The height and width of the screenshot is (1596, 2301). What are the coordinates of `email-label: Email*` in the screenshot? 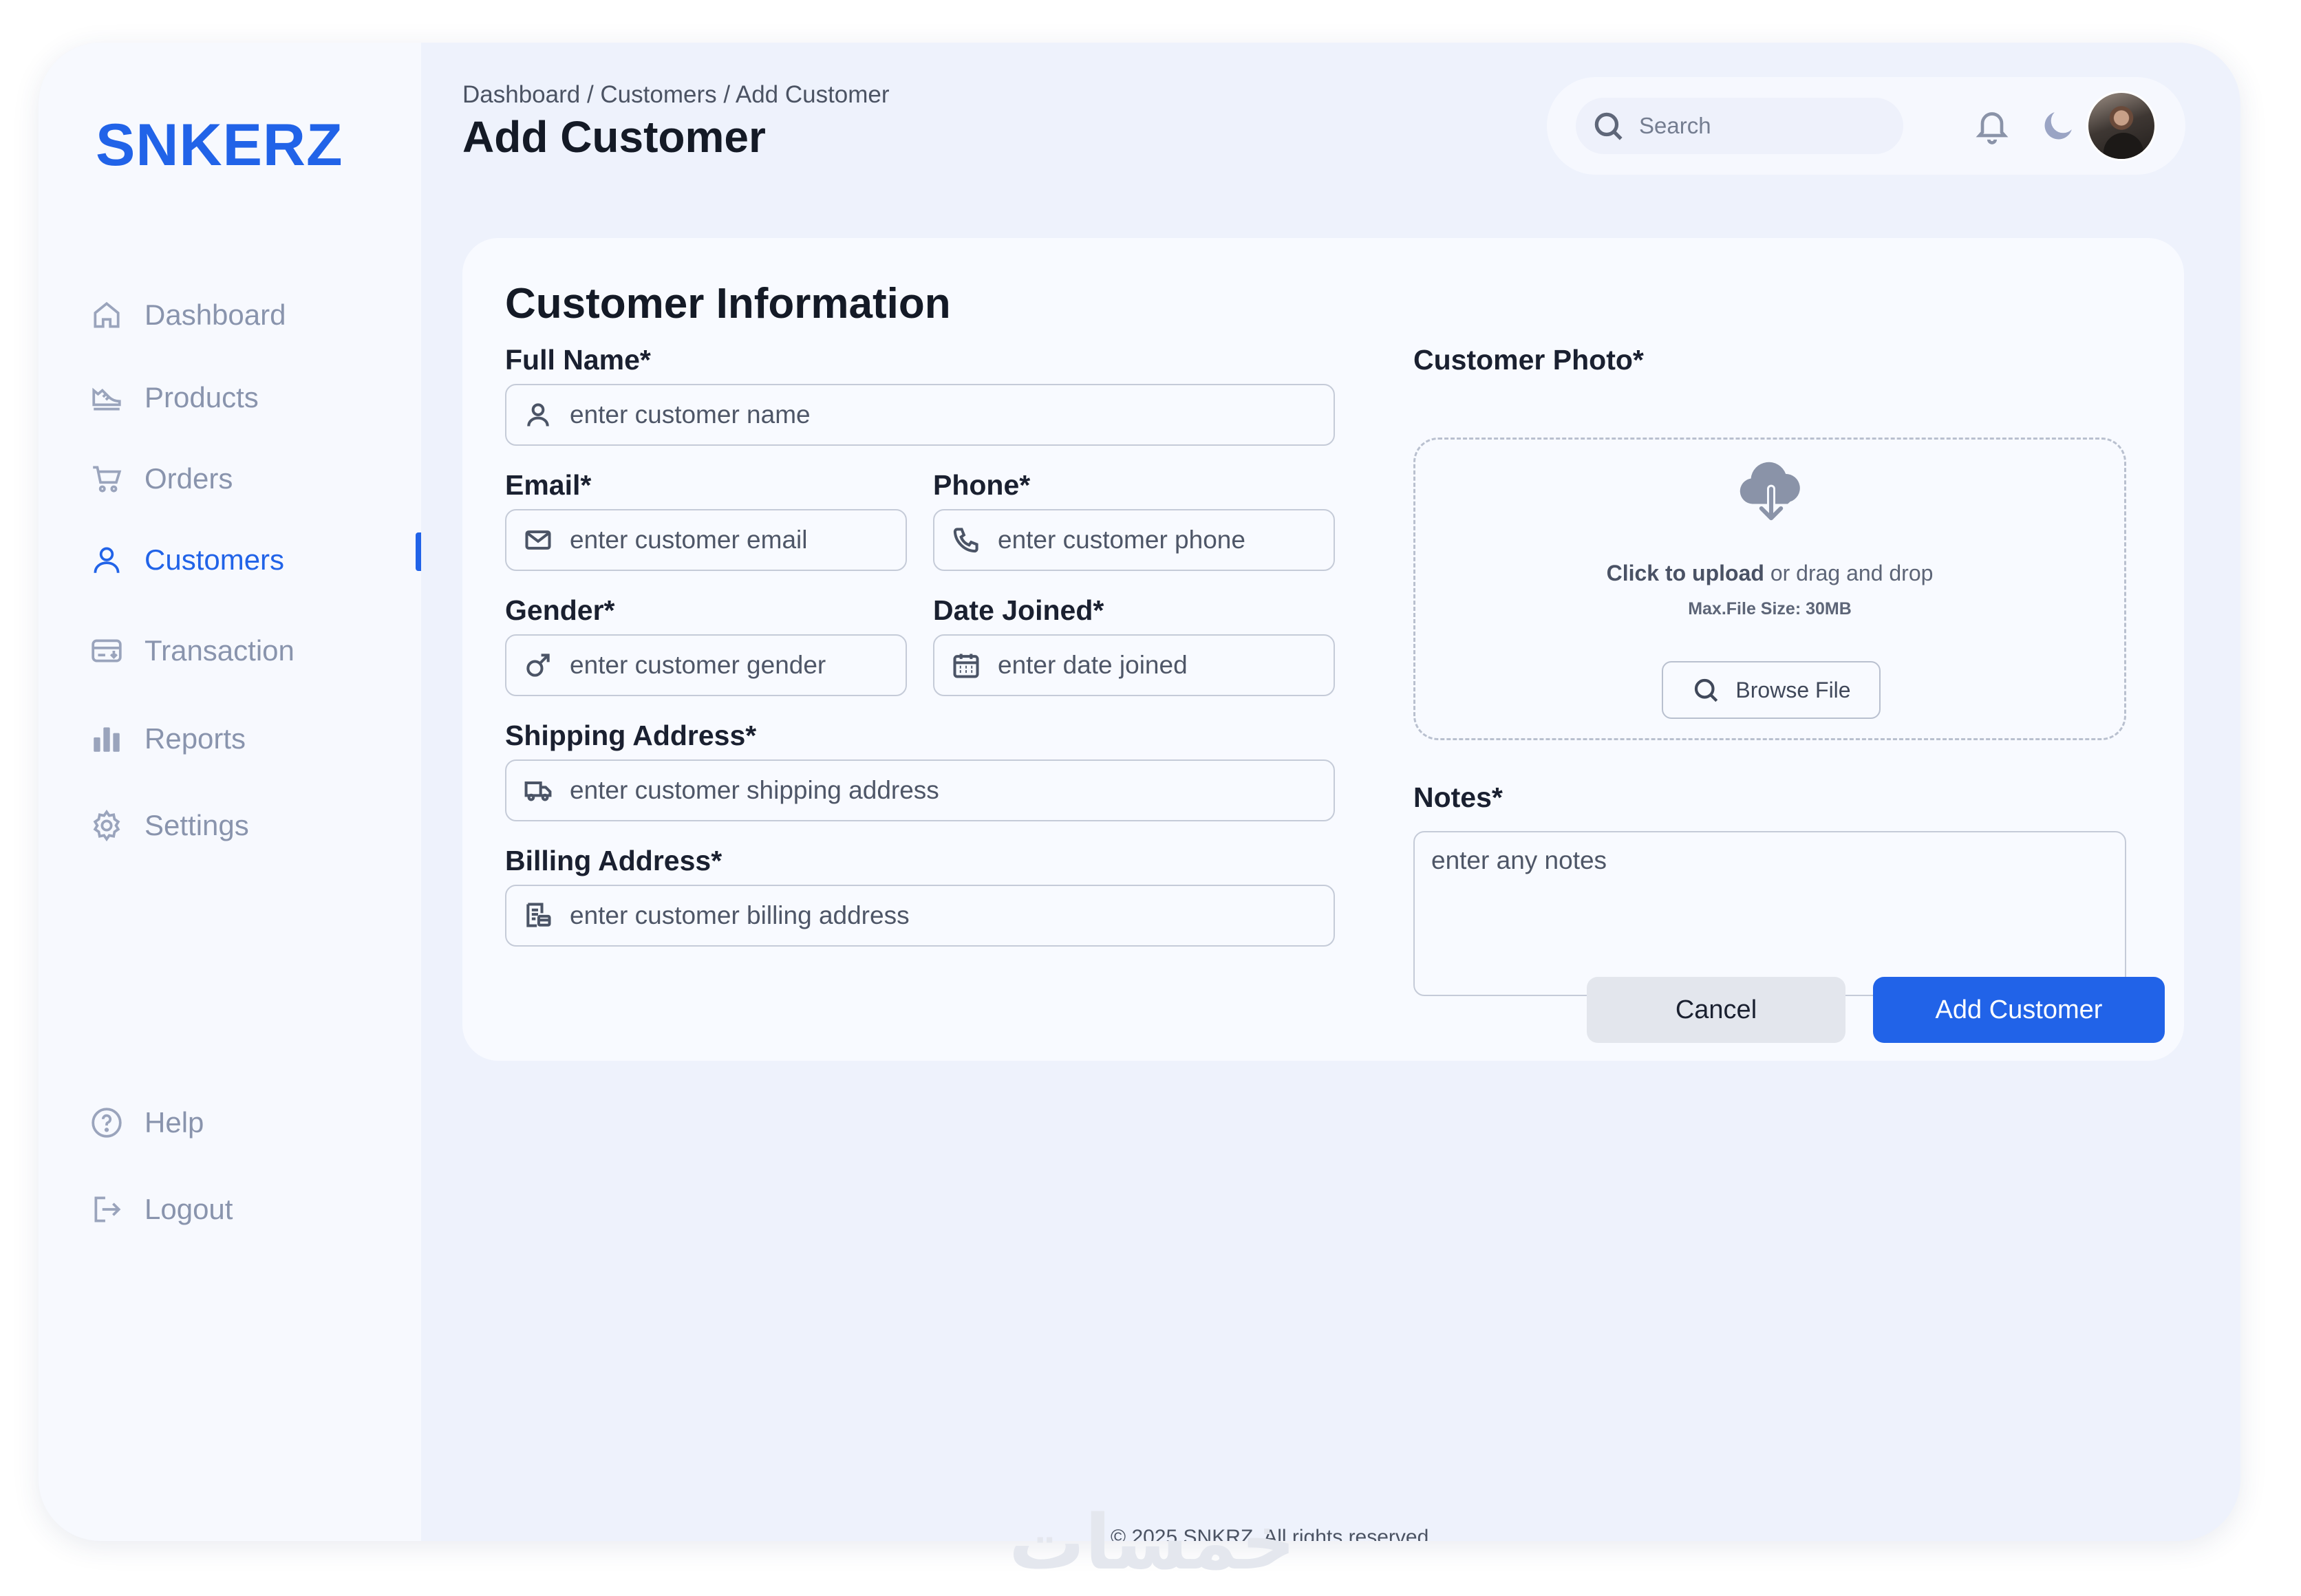 It's located at (548, 485).